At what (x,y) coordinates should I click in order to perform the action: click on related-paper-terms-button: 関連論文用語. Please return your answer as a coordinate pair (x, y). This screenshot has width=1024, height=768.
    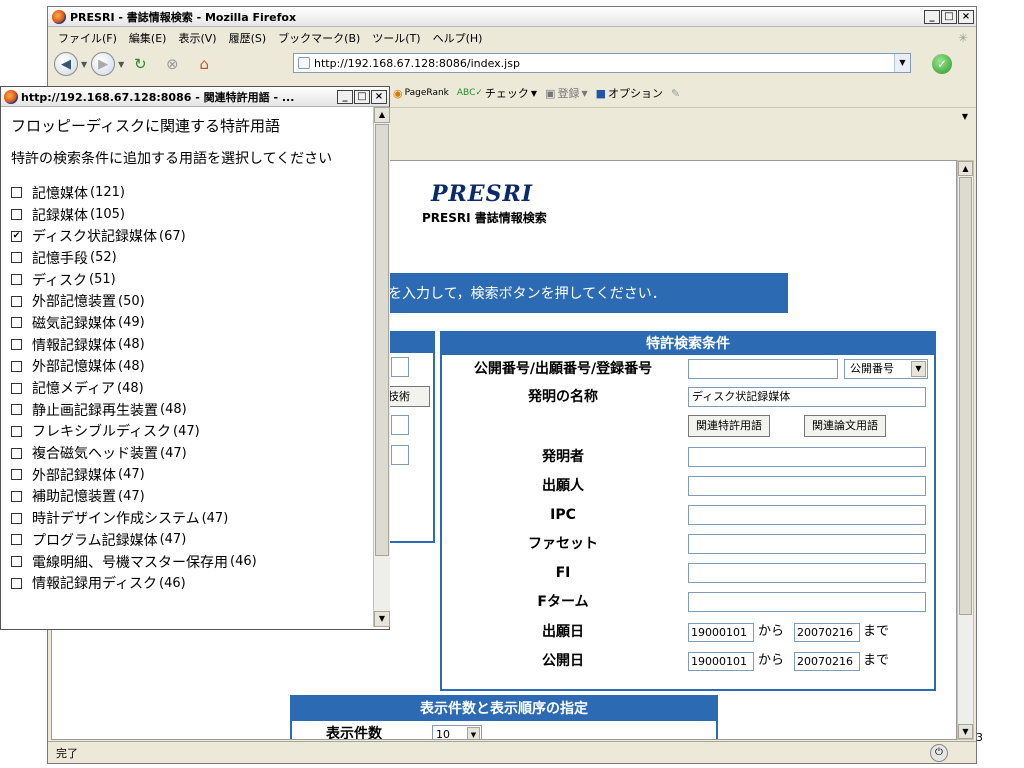
    Looking at the image, I should click on (845, 426).